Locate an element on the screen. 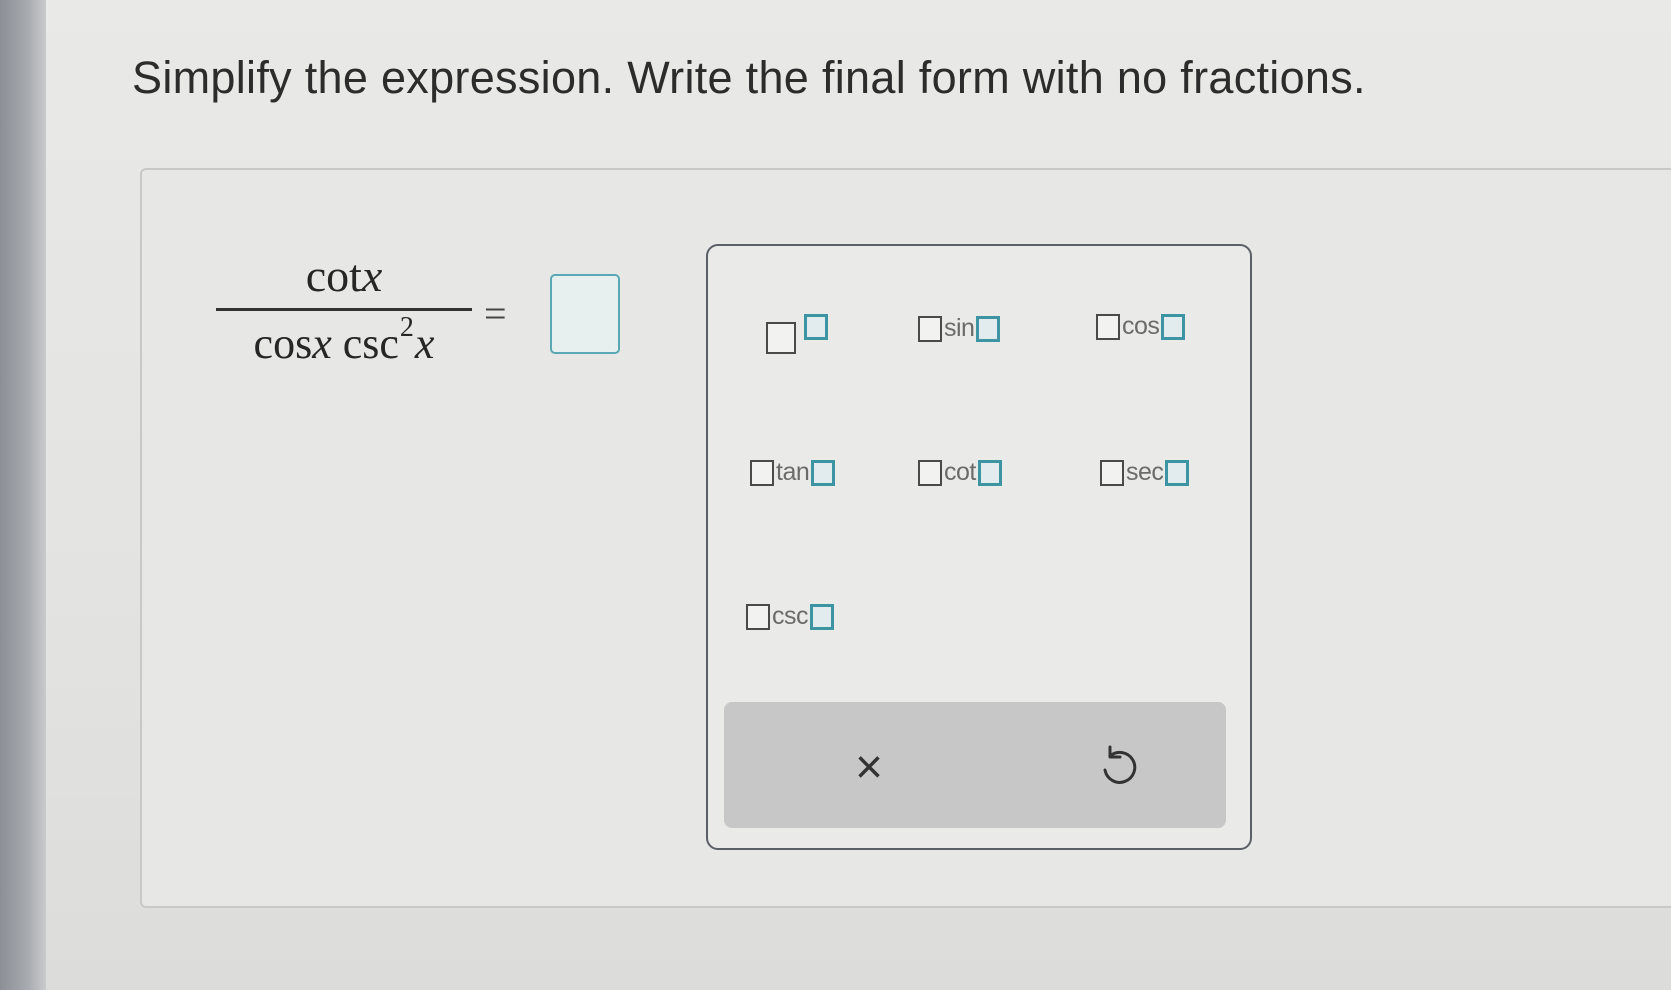 The width and height of the screenshot is (1671, 990). sin-key: sin is located at coordinates (959, 328).